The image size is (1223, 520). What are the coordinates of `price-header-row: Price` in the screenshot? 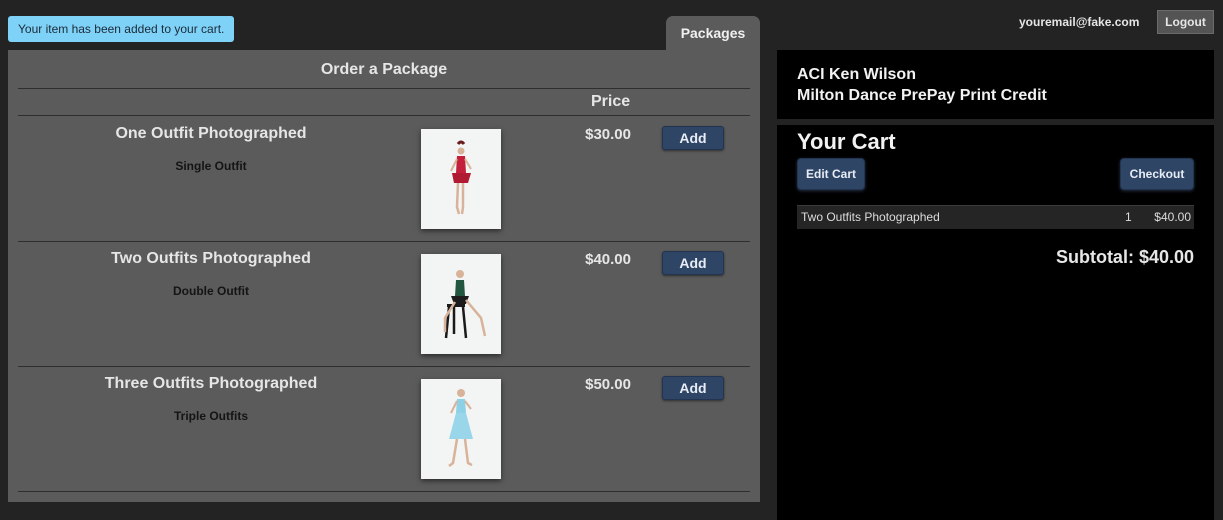 It's located at (384, 102).